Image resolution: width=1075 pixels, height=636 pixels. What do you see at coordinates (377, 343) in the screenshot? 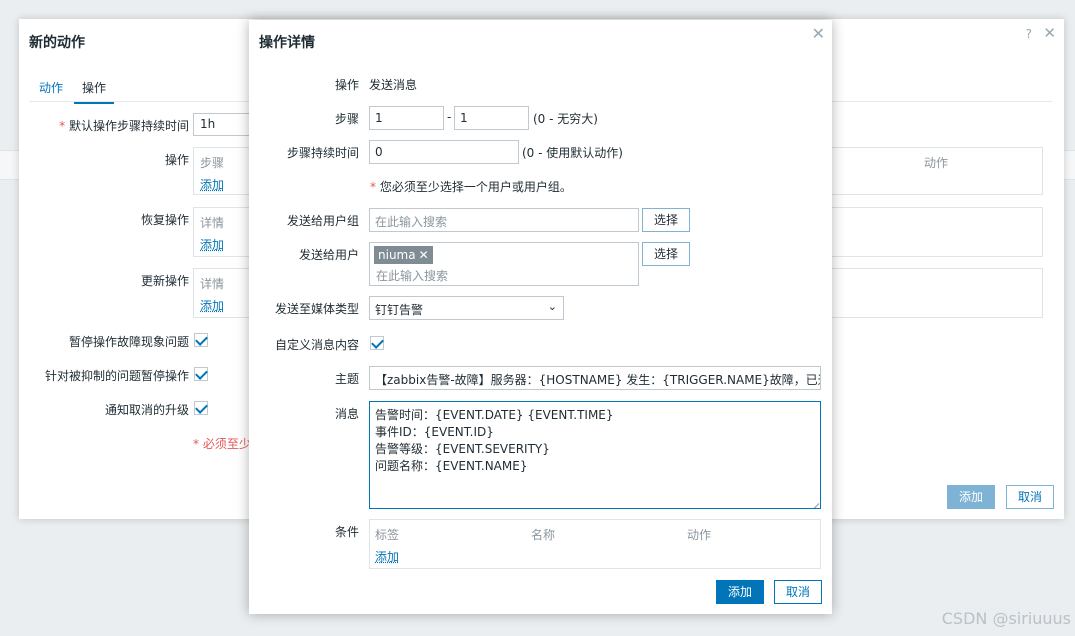
I see `custom-message-checkbox` at bounding box center [377, 343].